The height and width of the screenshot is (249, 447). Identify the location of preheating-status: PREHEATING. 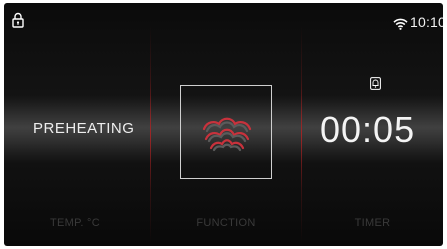
(84, 128).